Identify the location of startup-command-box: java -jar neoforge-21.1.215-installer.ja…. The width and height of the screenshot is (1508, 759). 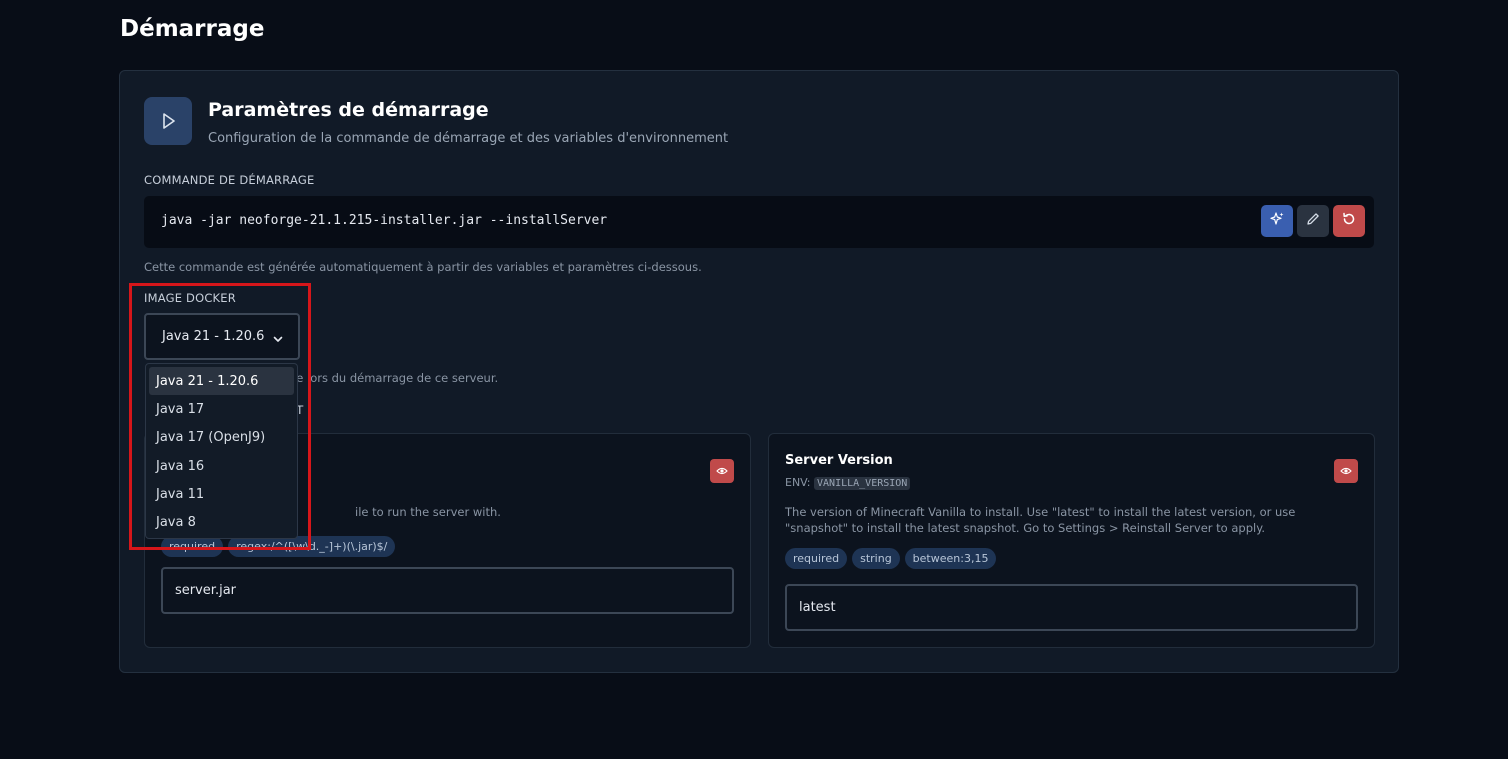
(759, 222).